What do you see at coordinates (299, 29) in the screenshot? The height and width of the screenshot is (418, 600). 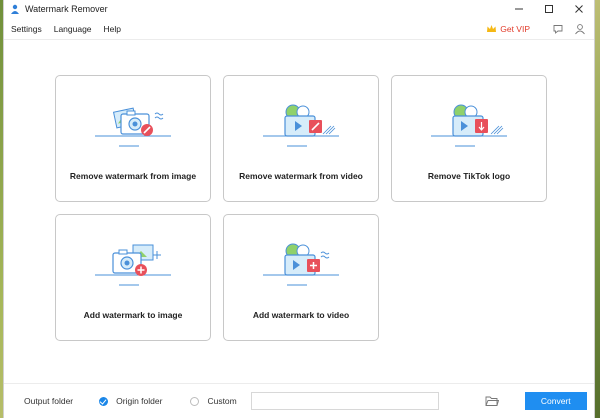 I see `menu-bar: Settings Language Help Get VIP` at bounding box center [299, 29].